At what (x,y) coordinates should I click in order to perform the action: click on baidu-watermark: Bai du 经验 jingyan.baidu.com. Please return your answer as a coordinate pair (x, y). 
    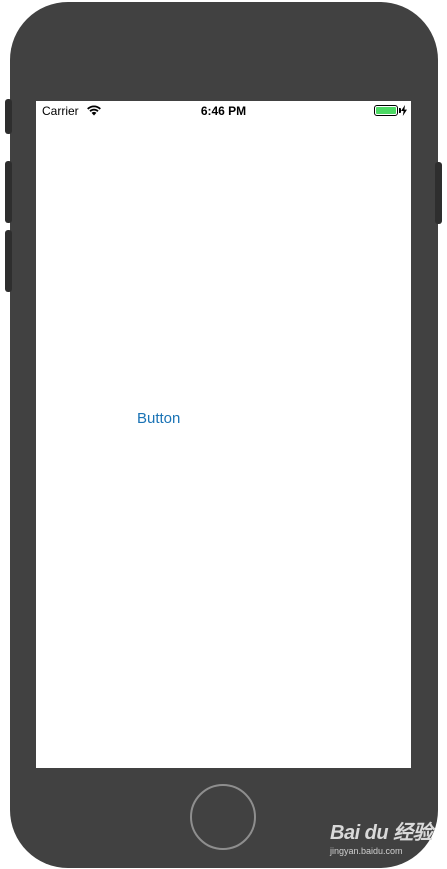
    Looking at the image, I should click on (385, 839).